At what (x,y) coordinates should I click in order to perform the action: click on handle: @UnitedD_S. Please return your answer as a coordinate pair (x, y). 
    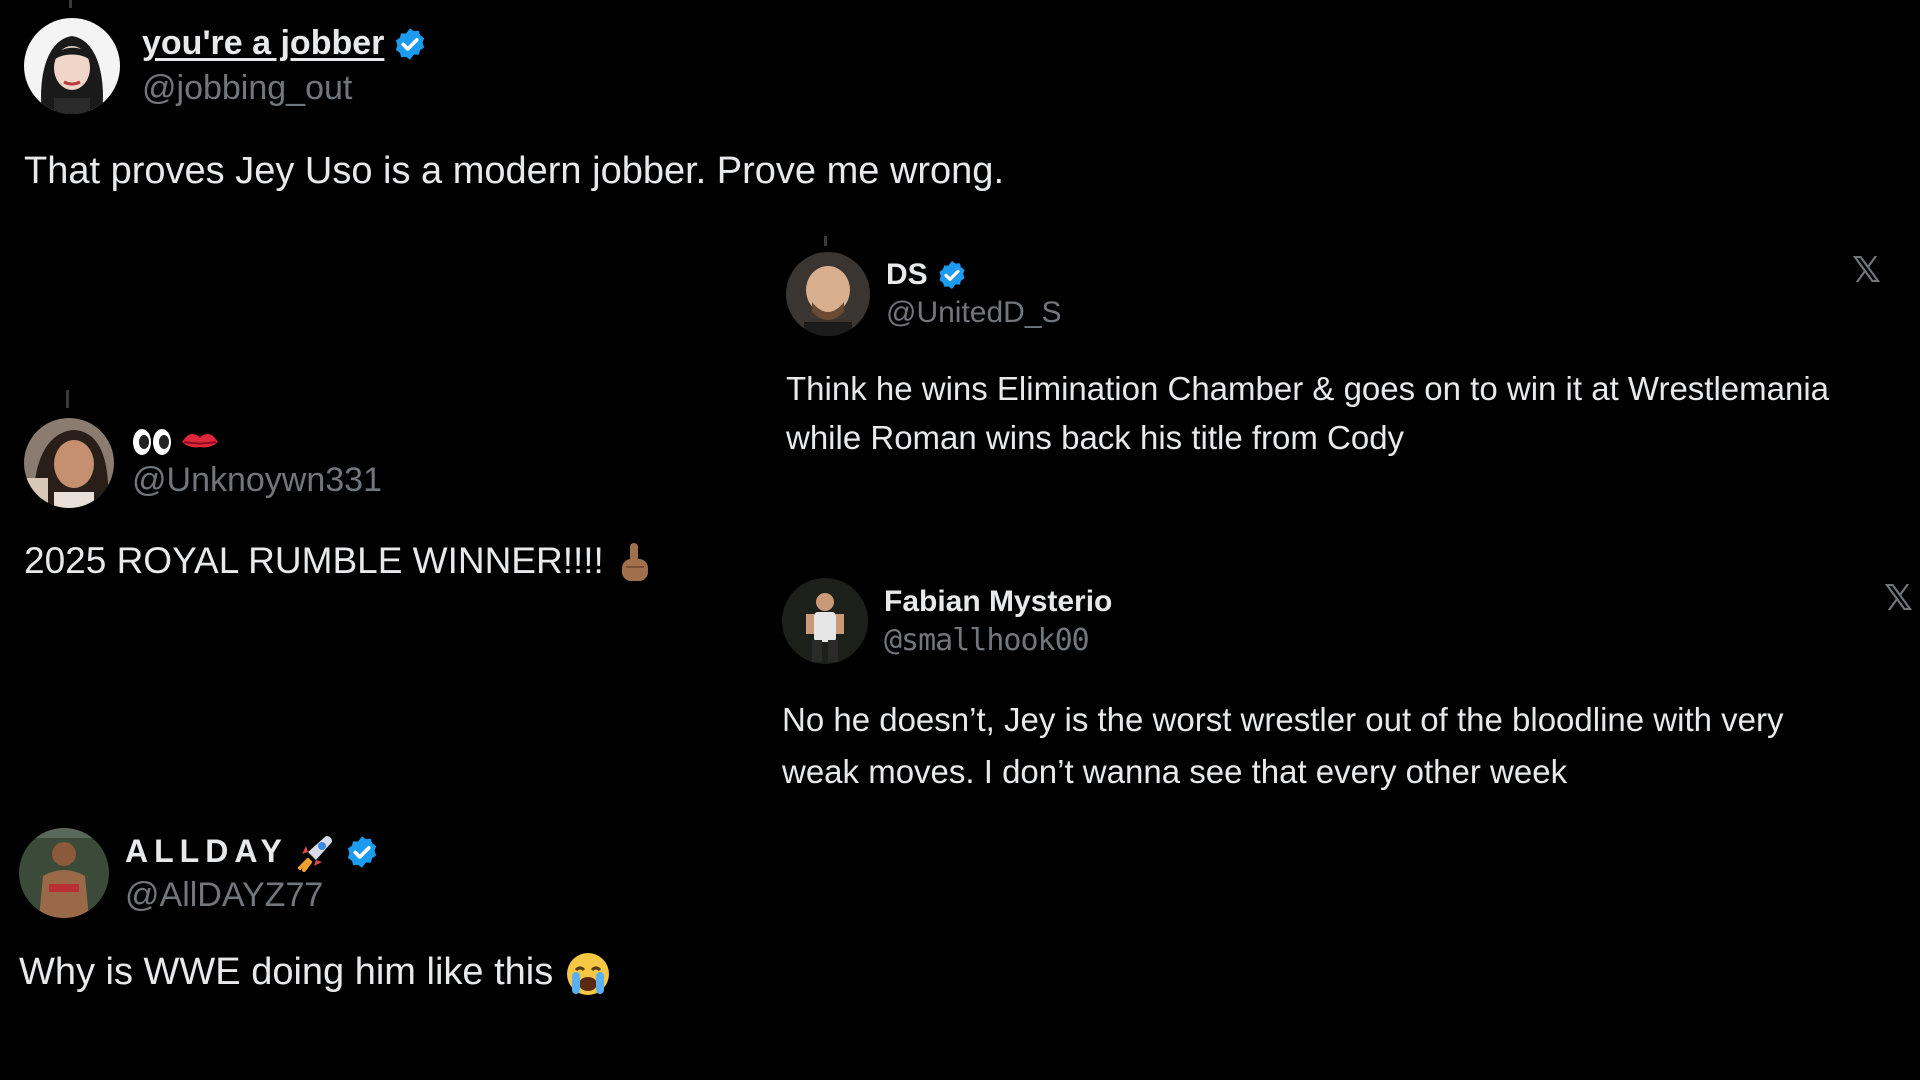
    Looking at the image, I should click on (974, 313).